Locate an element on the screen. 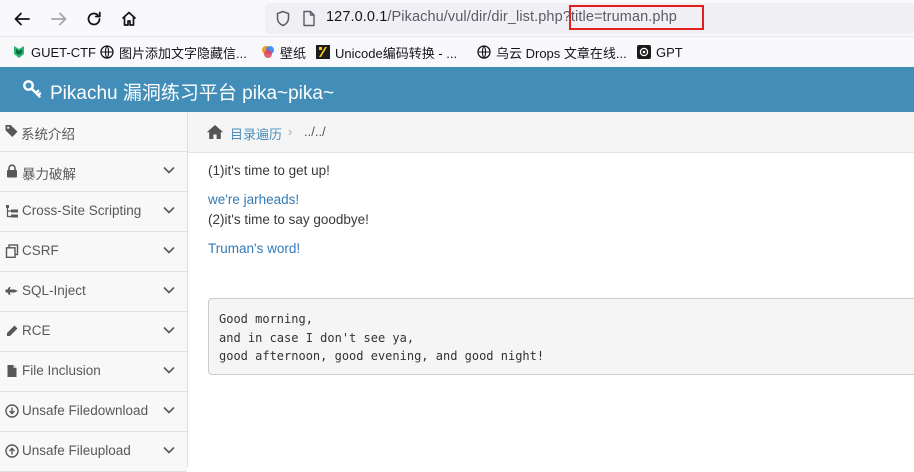  wallpaper-icon is located at coordinates (268, 52).